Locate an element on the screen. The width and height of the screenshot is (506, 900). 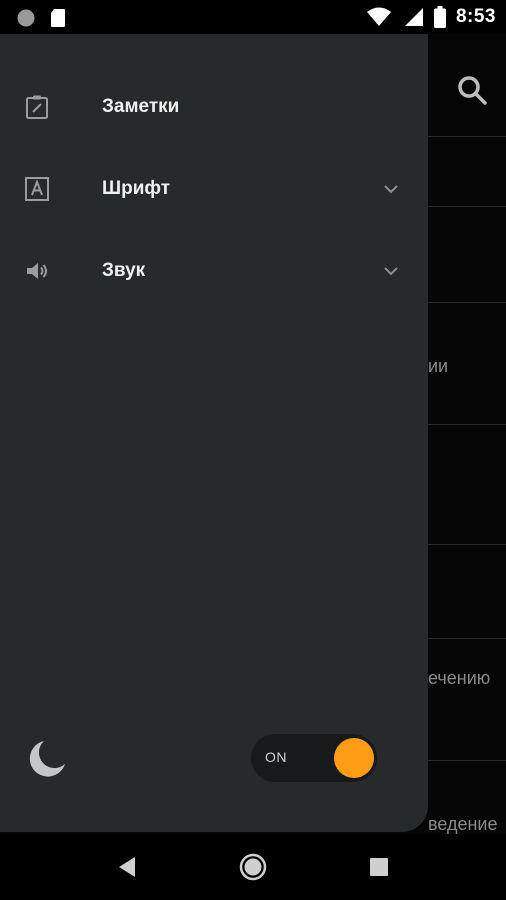
back-icon is located at coordinates (127, 867).